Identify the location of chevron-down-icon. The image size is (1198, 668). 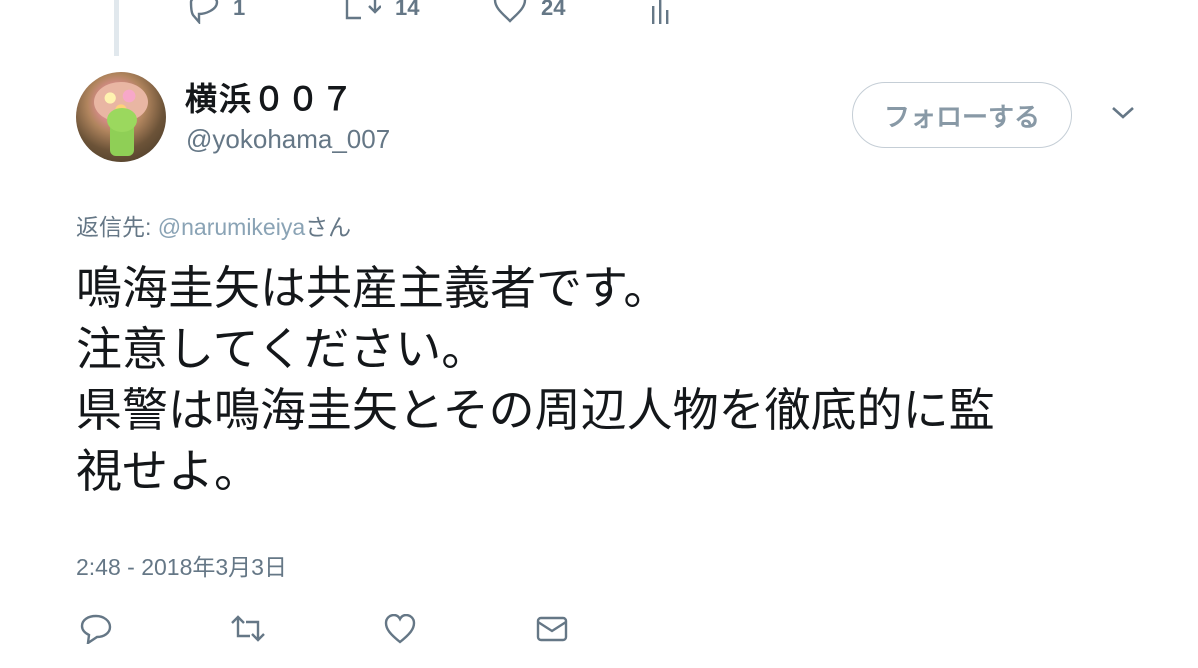
(1123, 113).